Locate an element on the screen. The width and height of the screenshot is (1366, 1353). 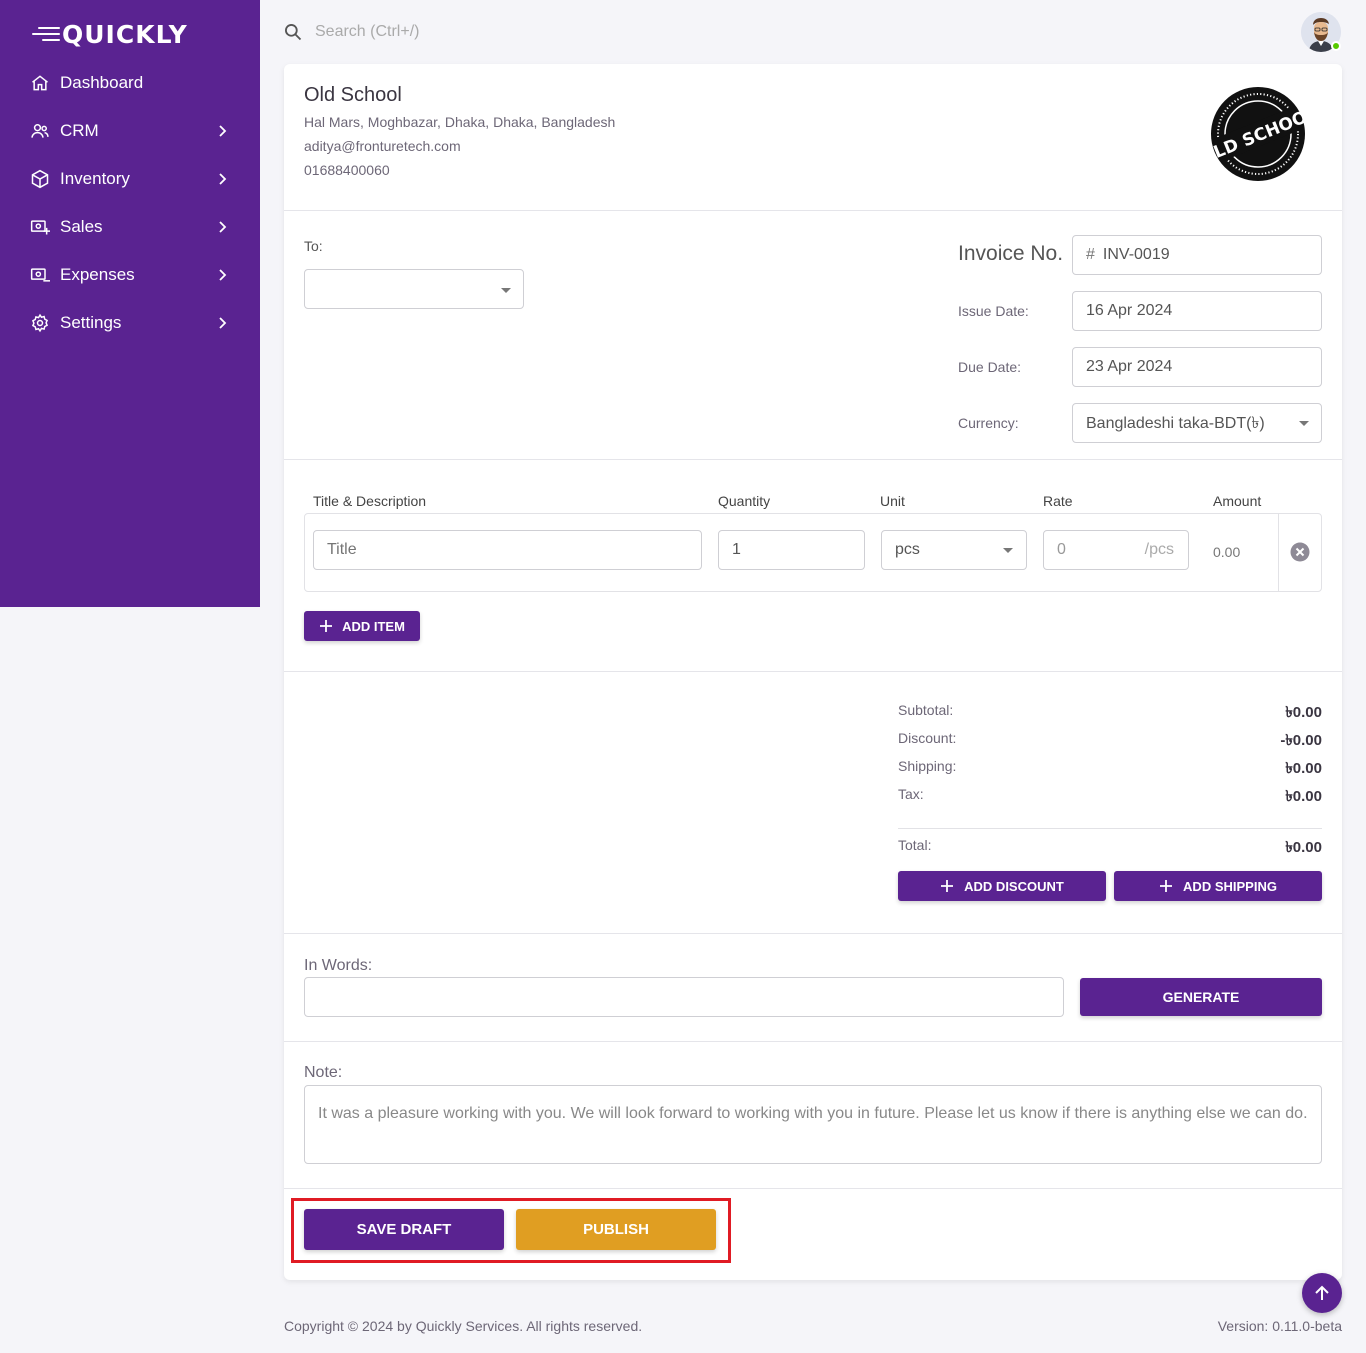
item-unit-select: pcs is located at coordinates (954, 550).